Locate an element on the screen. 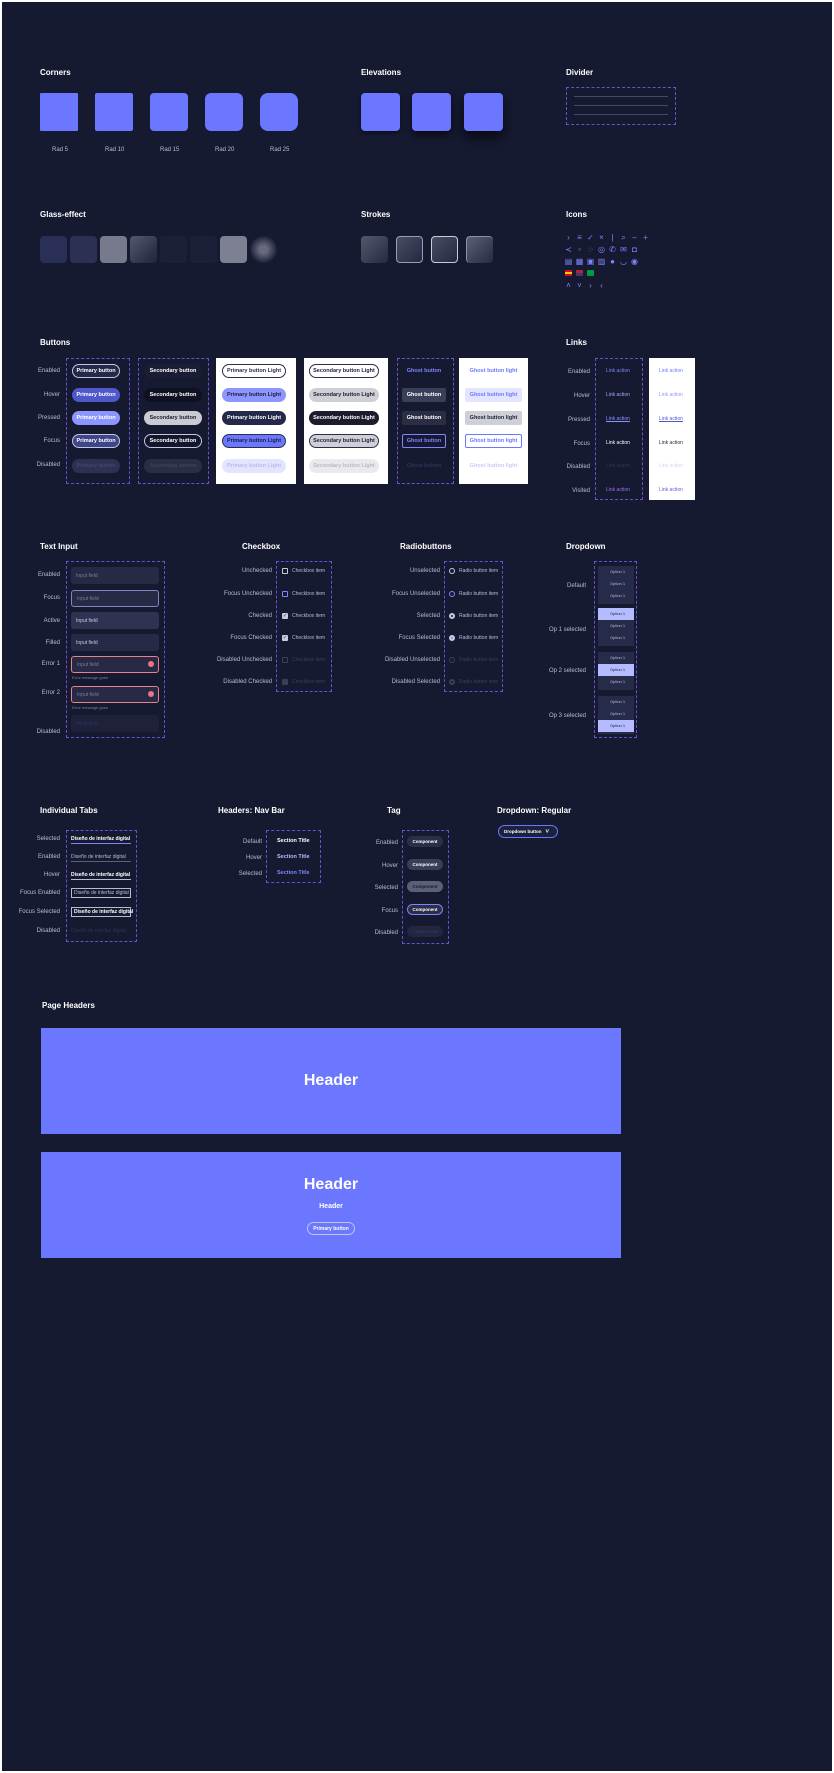  radio-focus-selected is located at coordinates (452, 638).